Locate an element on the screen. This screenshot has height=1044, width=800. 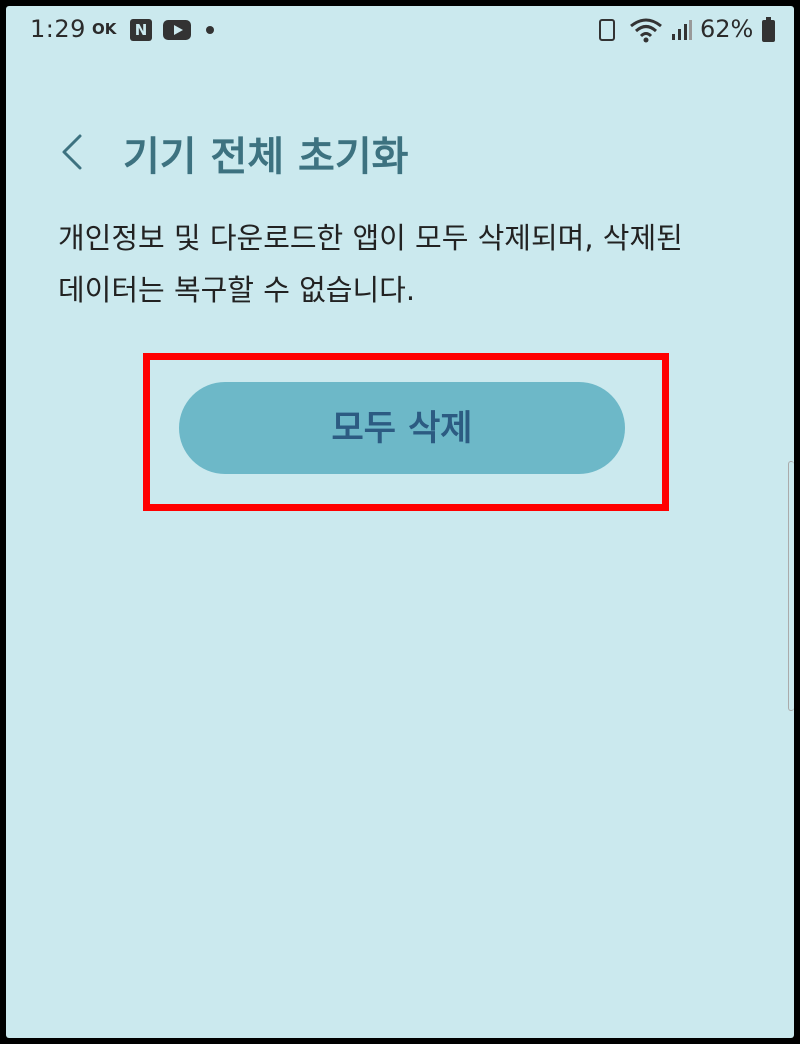
battery-icon is located at coordinates (768, 29).